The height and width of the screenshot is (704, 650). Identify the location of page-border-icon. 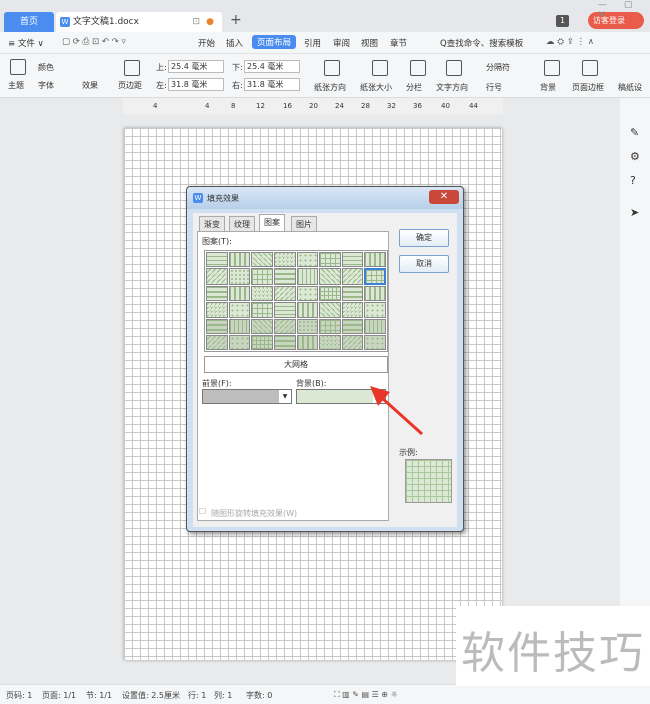
(590, 68).